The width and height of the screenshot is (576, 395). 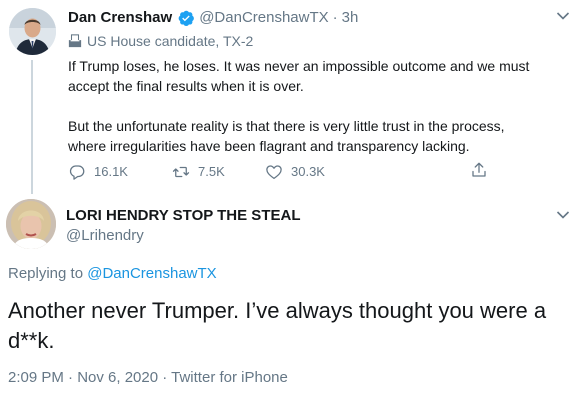 I want to click on retweet-button: 7.5K, so click(x=198, y=172).